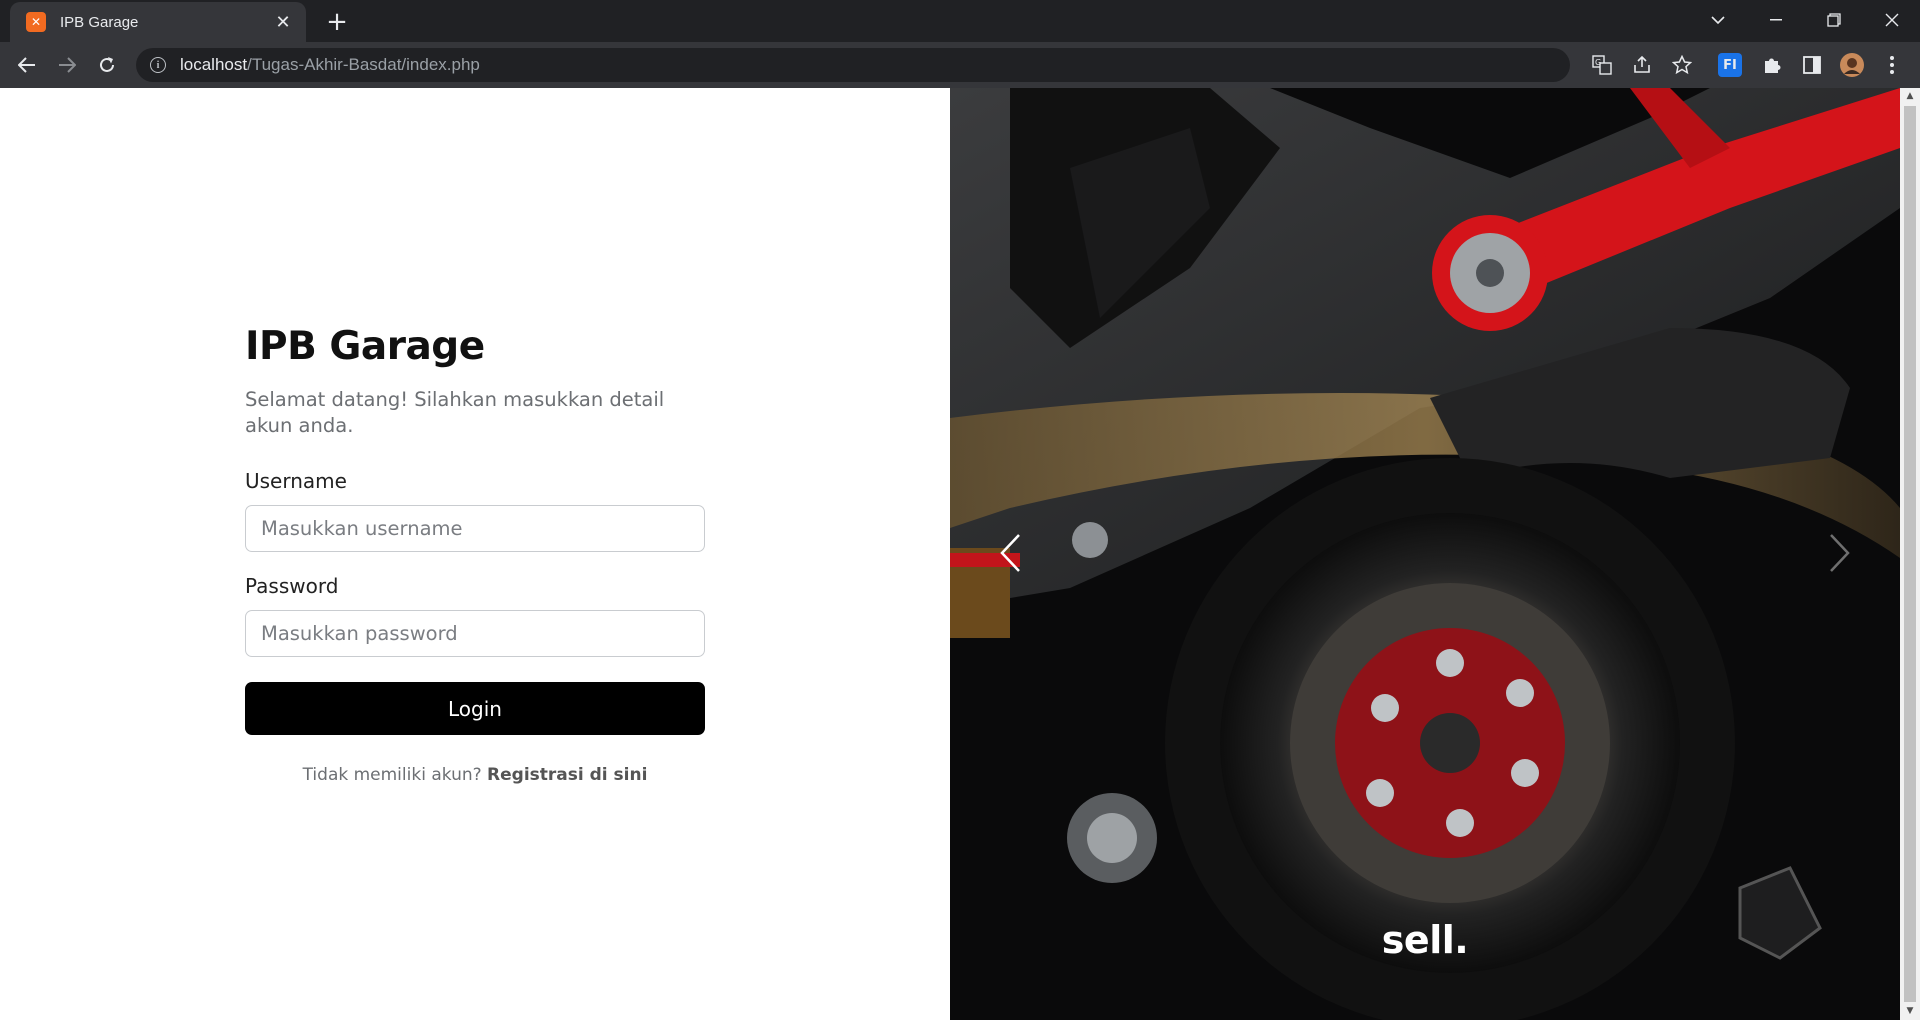  Describe the element at coordinates (296, 481) in the screenshot. I see `username-label: Username` at that location.